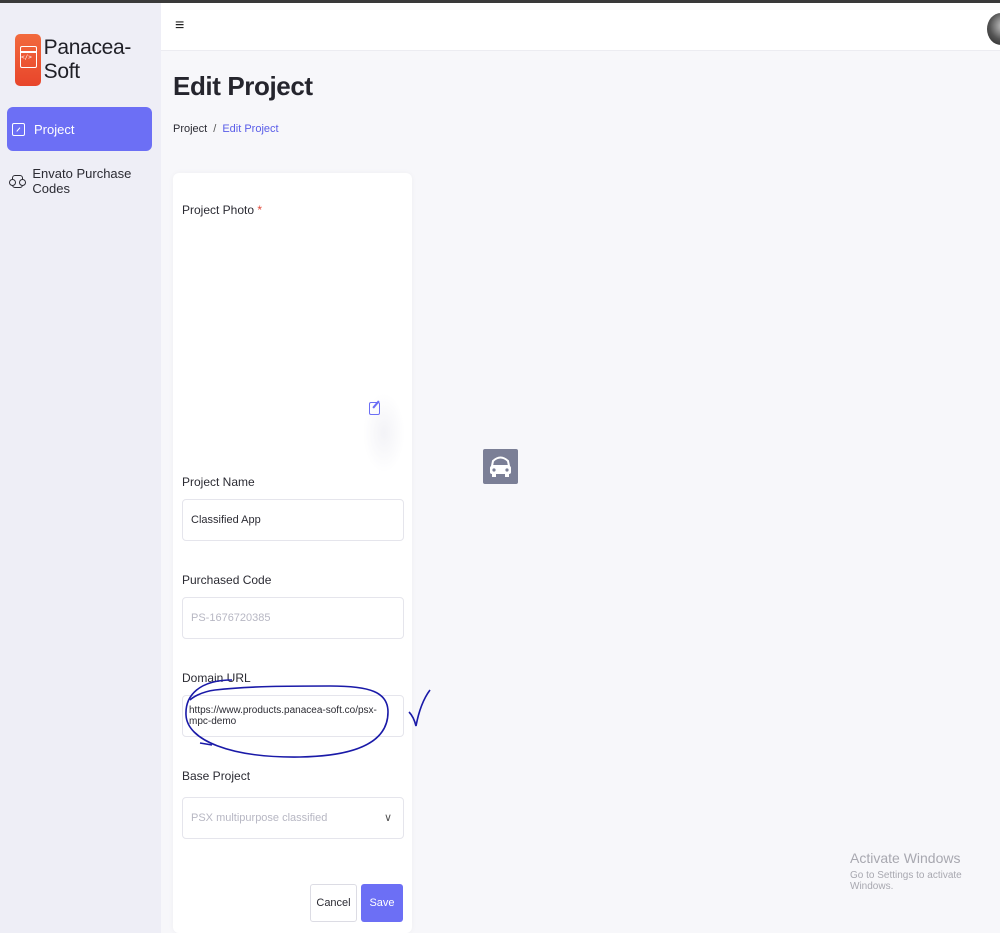 Image resolution: width=1000 pixels, height=933 pixels. Describe the element at coordinates (243, 86) in the screenshot. I see `page-title: Edit Project` at that location.